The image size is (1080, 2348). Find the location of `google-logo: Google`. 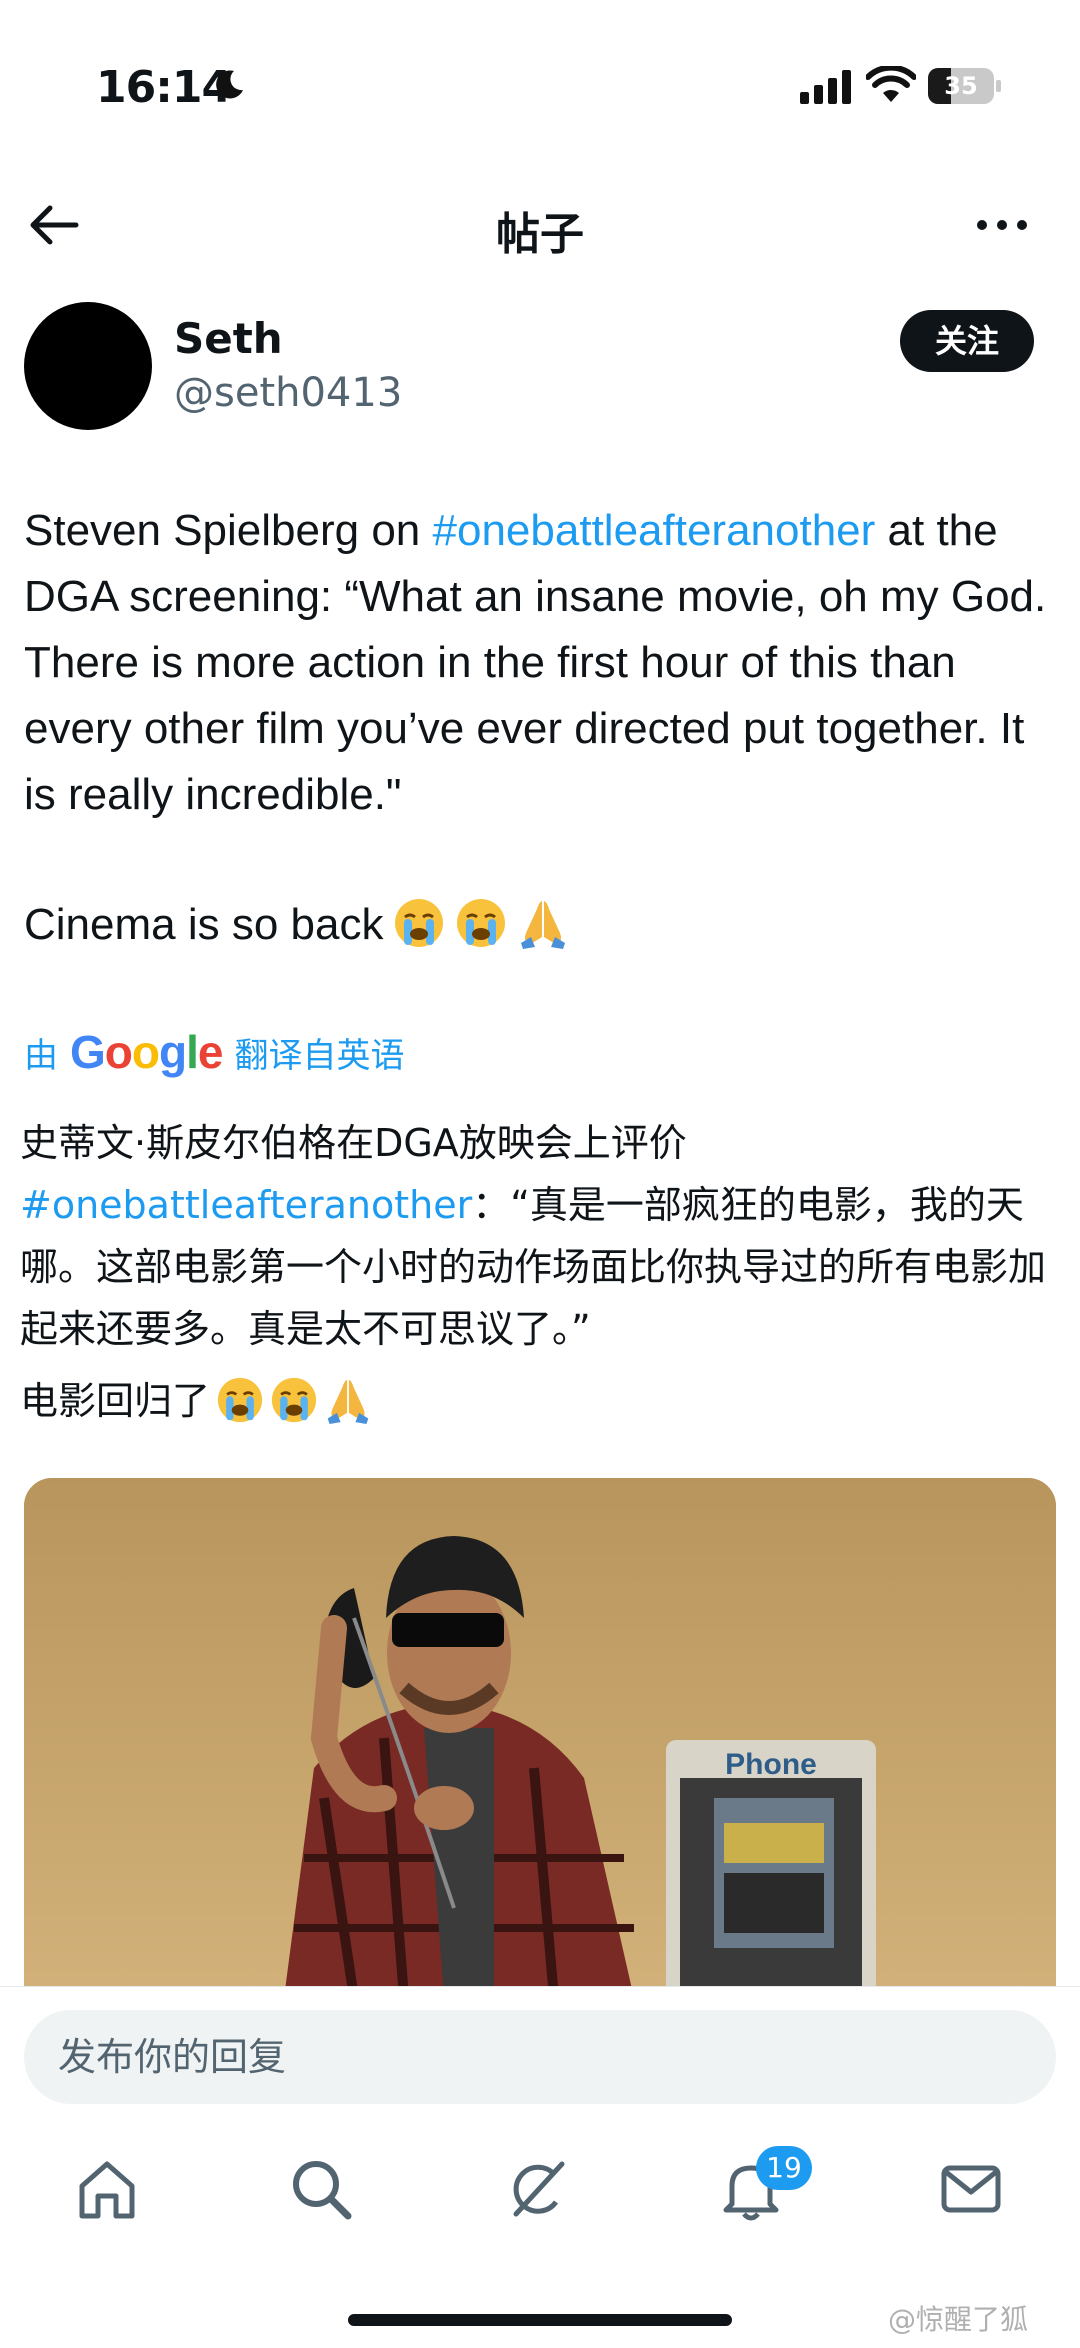

google-logo: Google is located at coordinates (146, 1052).